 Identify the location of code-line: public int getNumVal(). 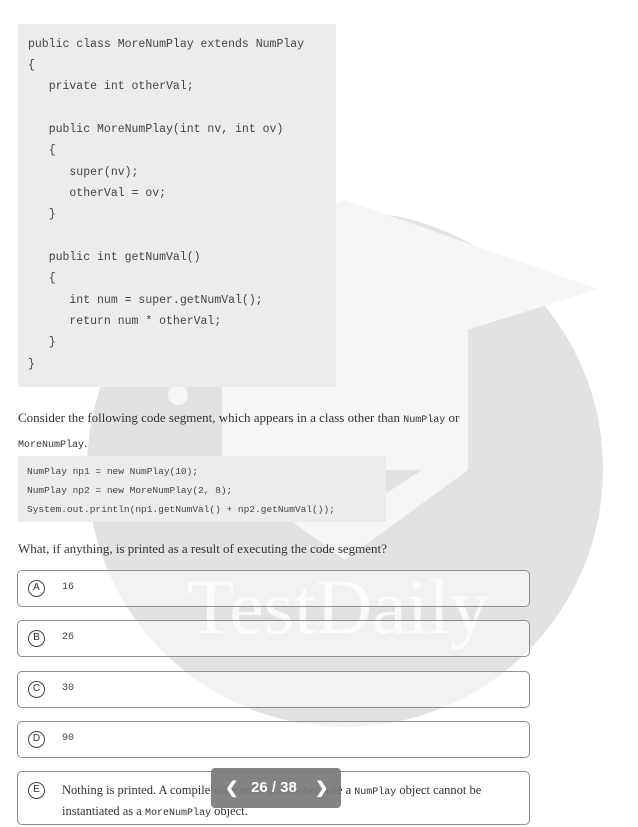
(114, 257).